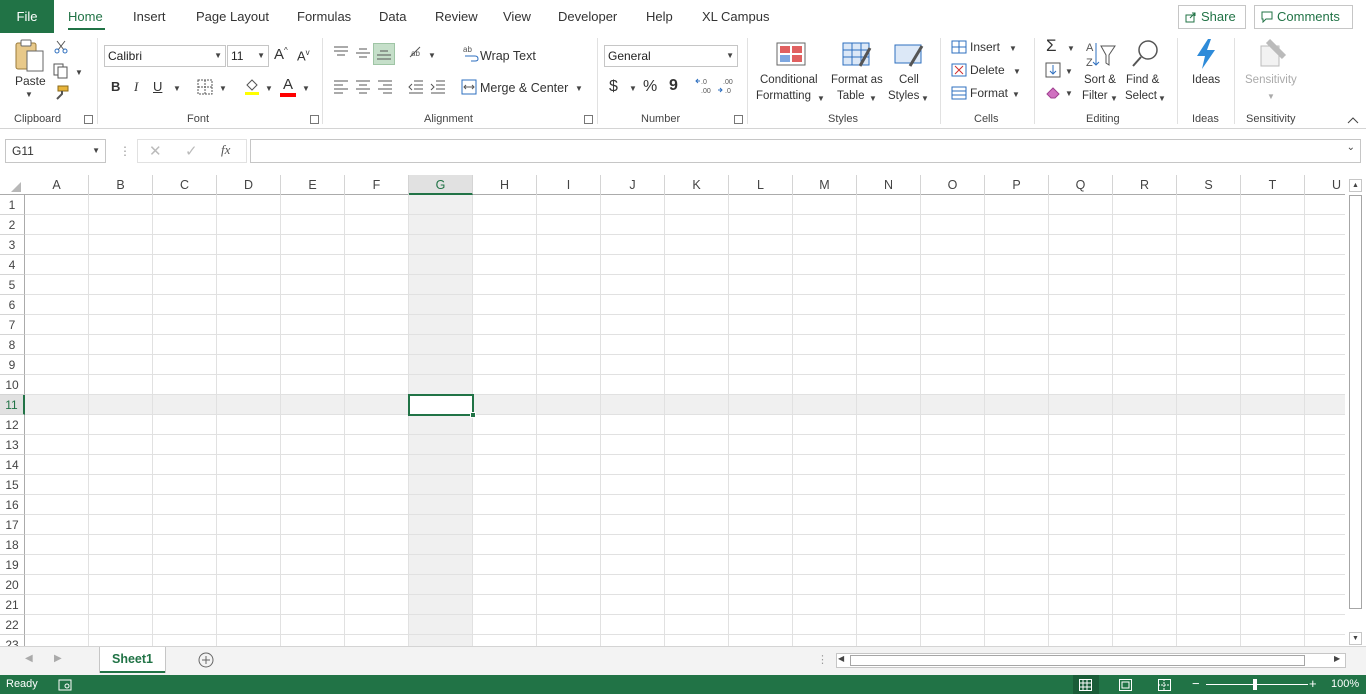 Image resolution: width=1366 pixels, height=694 pixels. Describe the element at coordinates (671, 56) in the screenshot. I see `number-format-dropdown: General ▼` at that location.